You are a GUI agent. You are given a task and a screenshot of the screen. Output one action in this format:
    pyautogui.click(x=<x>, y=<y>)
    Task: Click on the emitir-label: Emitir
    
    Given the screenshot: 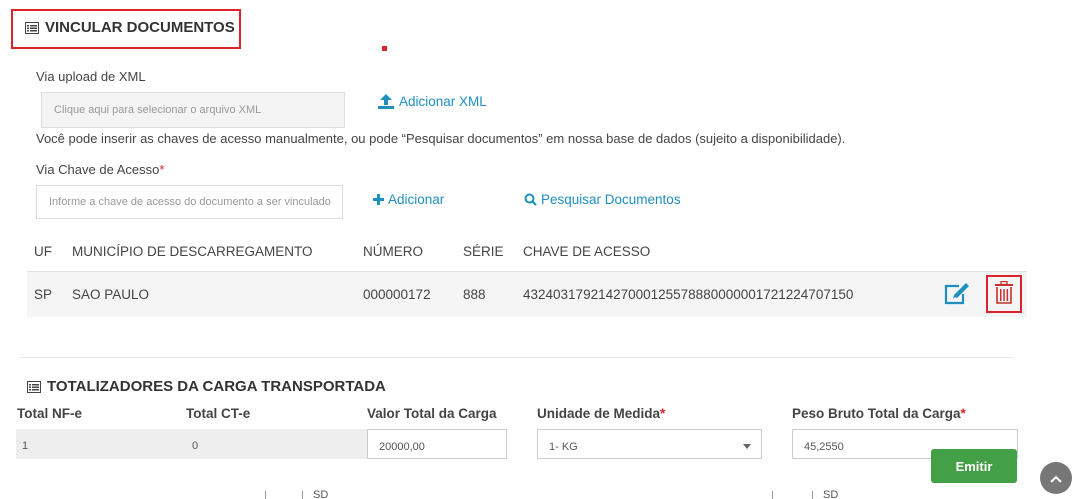 What is the action you would take?
    pyautogui.click(x=974, y=466)
    